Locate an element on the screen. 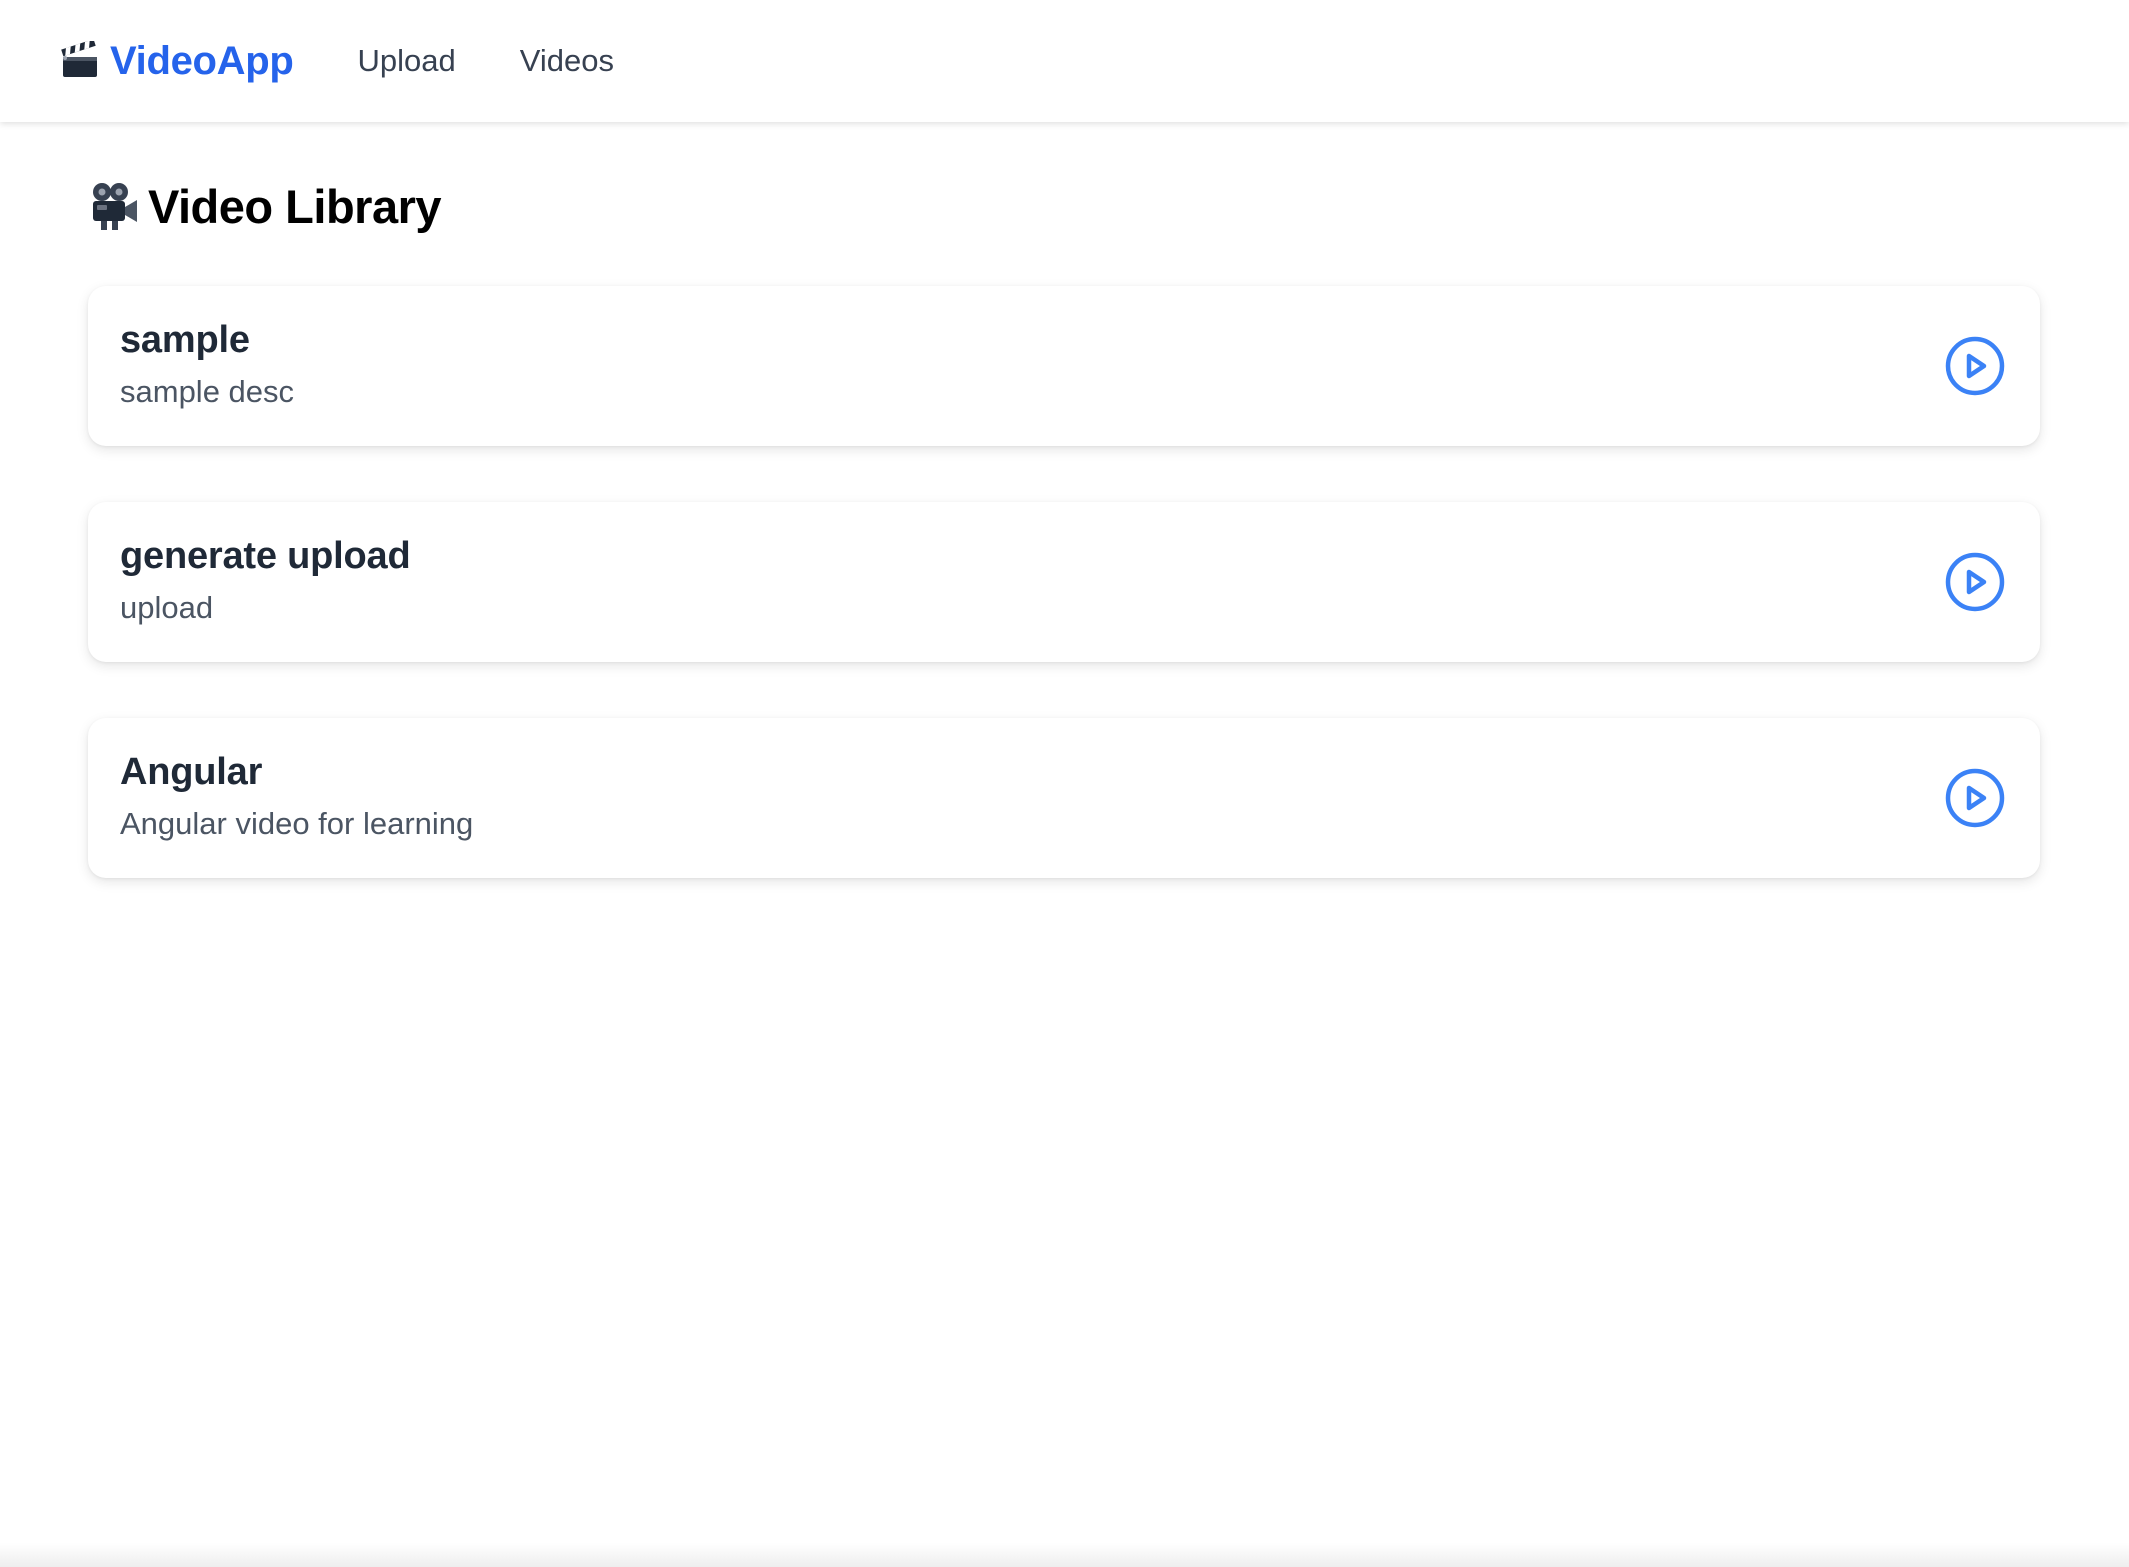  video-description: Angular video for learning is located at coordinates (297, 823).